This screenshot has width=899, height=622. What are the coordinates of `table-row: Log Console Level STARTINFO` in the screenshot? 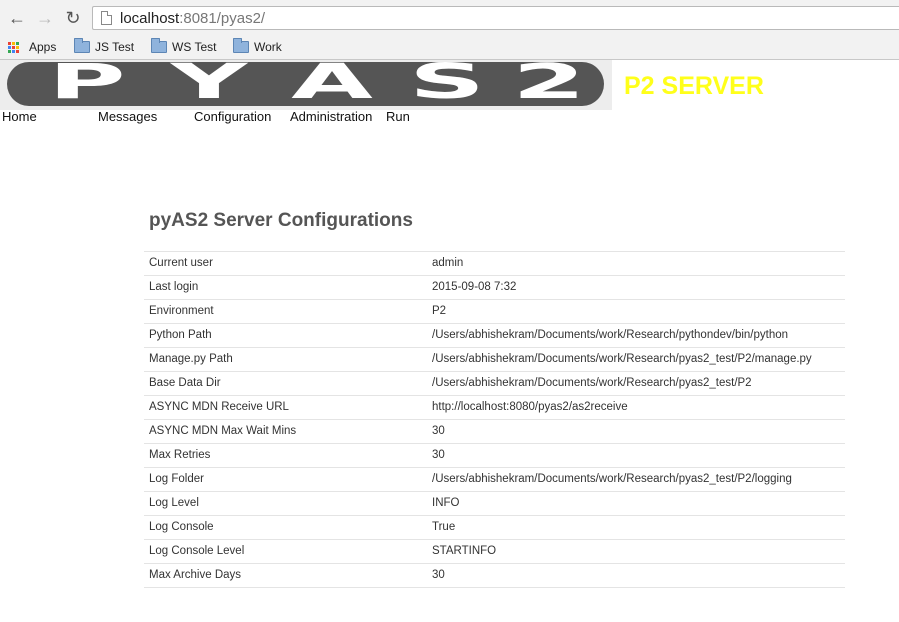 It's located at (494, 552).